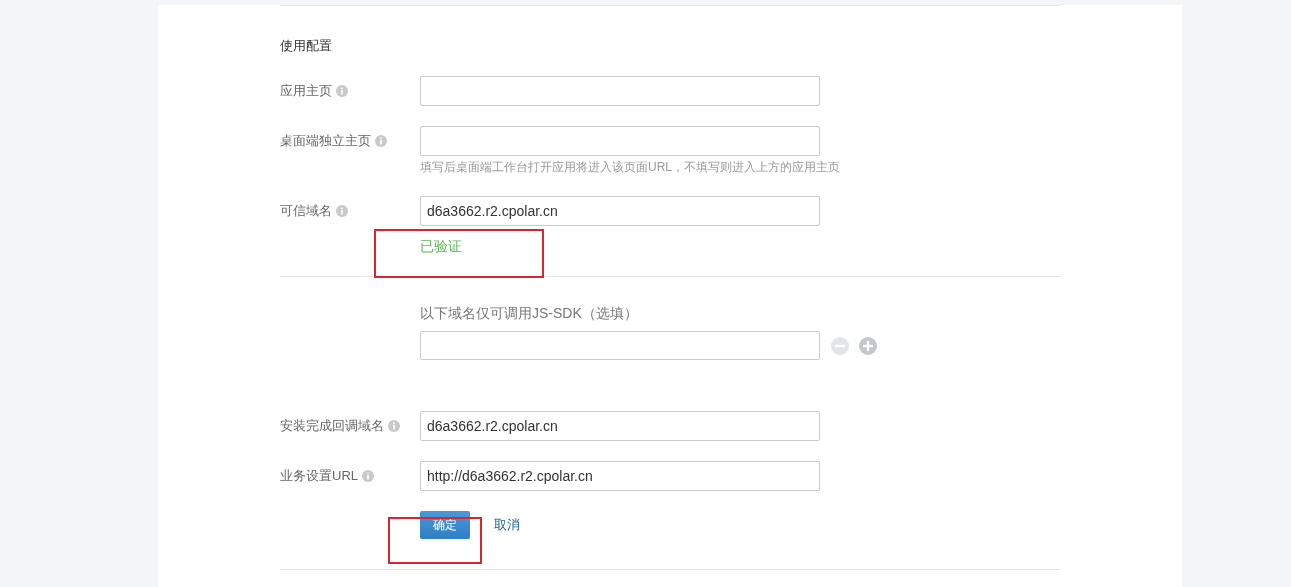 The width and height of the screenshot is (1291, 587). What do you see at coordinates (441, 246) in the screenshot?
I see `verified-status: 已验证` at bounding box center [441, 246].